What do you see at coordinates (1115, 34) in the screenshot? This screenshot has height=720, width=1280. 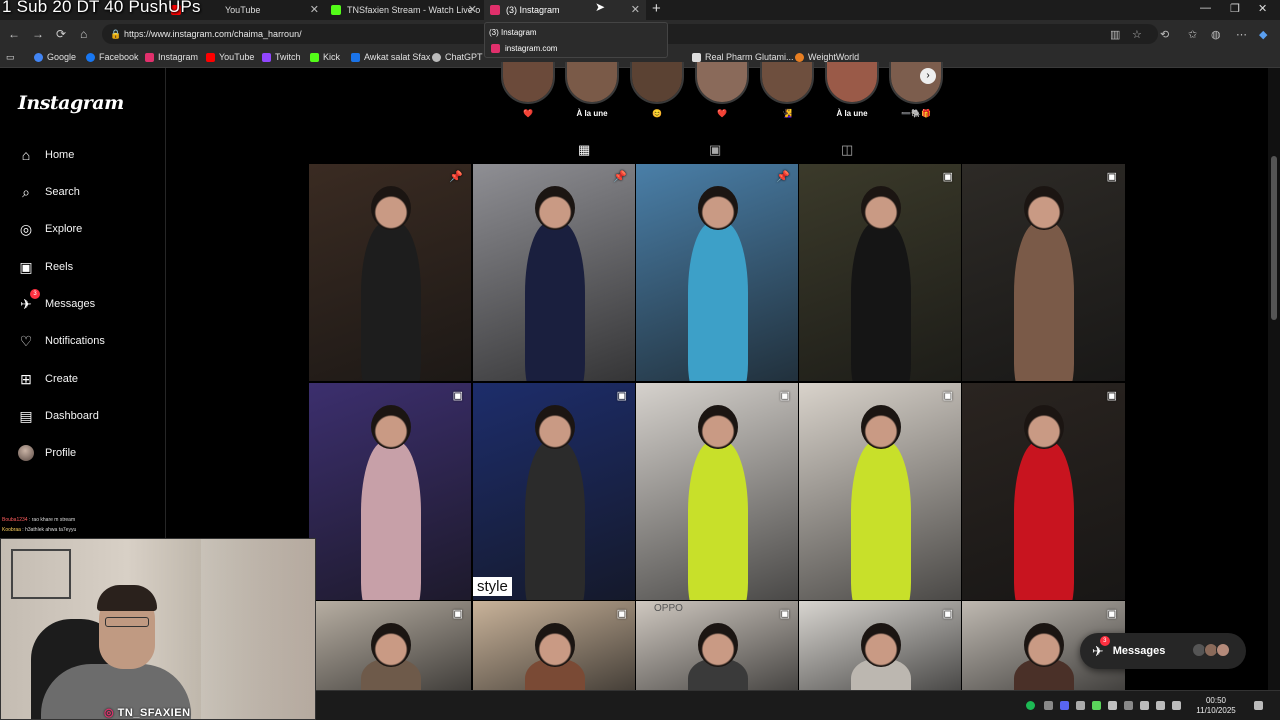 I see `reader-view-icon: ▥` at bounding box center [1115, 34].